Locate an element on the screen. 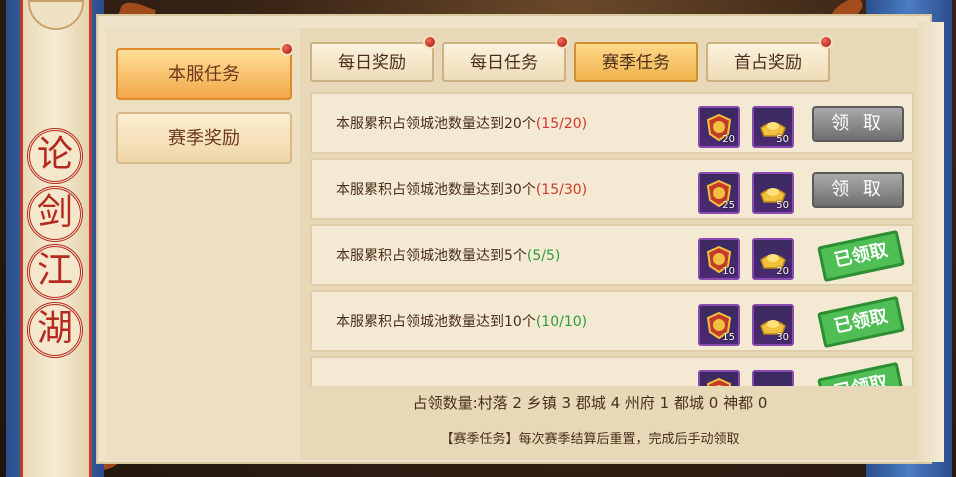 The width and height of the screenshot is (956, 477). sidebar-item-server-tasks: 本服任务 is located at coordinates (204, 74).